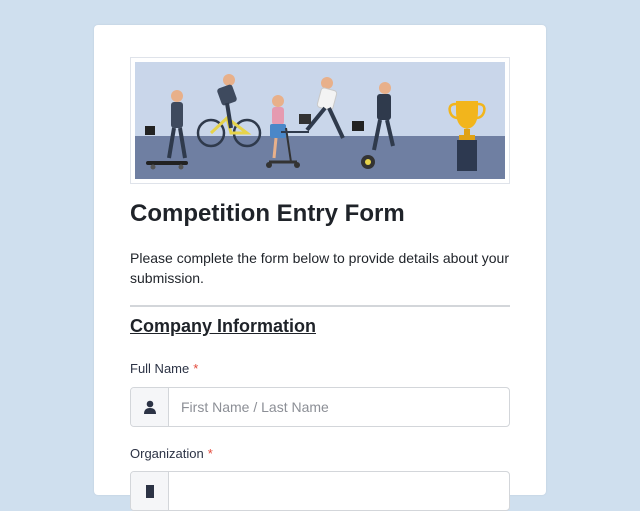 This screenshot has height=511, width=640. Describe the element at coordinates (160, 368) in the screenshot. I see `full-name-label-text: Full Name` at that location.